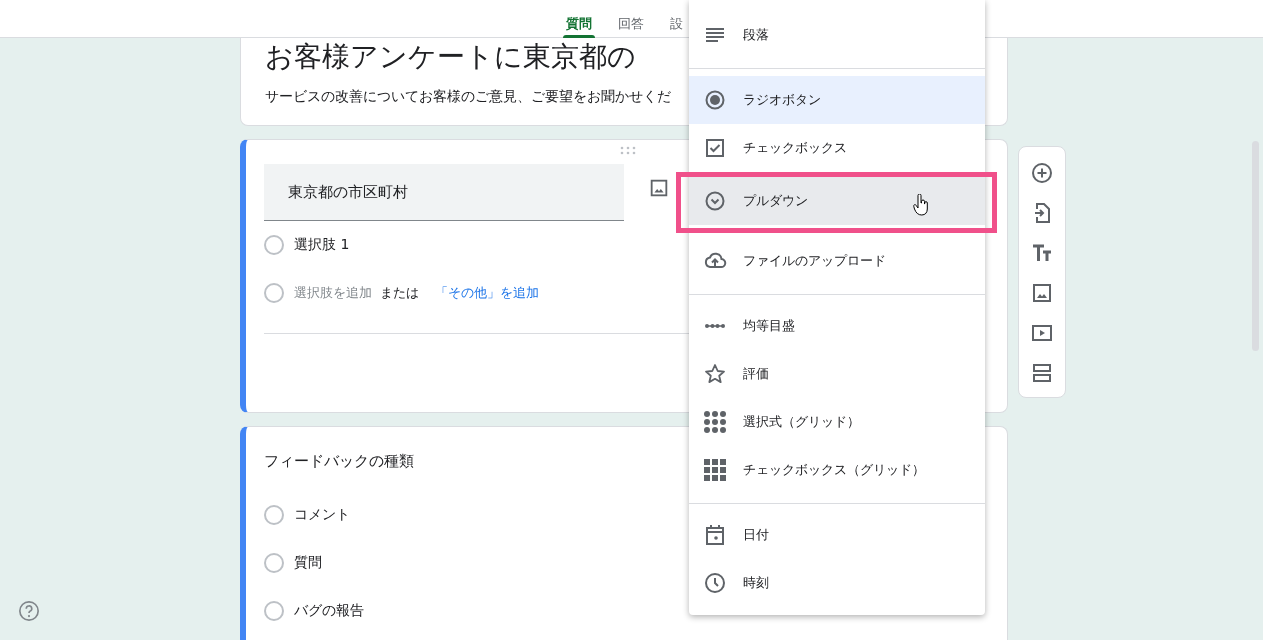 The image size is (1263, 640). Describe the element at coordinates (715, 201) in the screenshot. I see `chevron-circle-icon` at that location.